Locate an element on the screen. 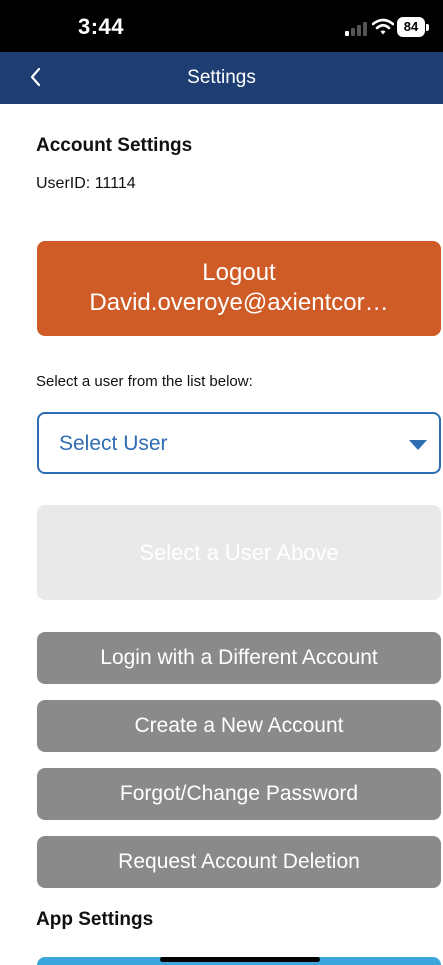  user-id-value: 11114 is located at coordinates (115, 183).